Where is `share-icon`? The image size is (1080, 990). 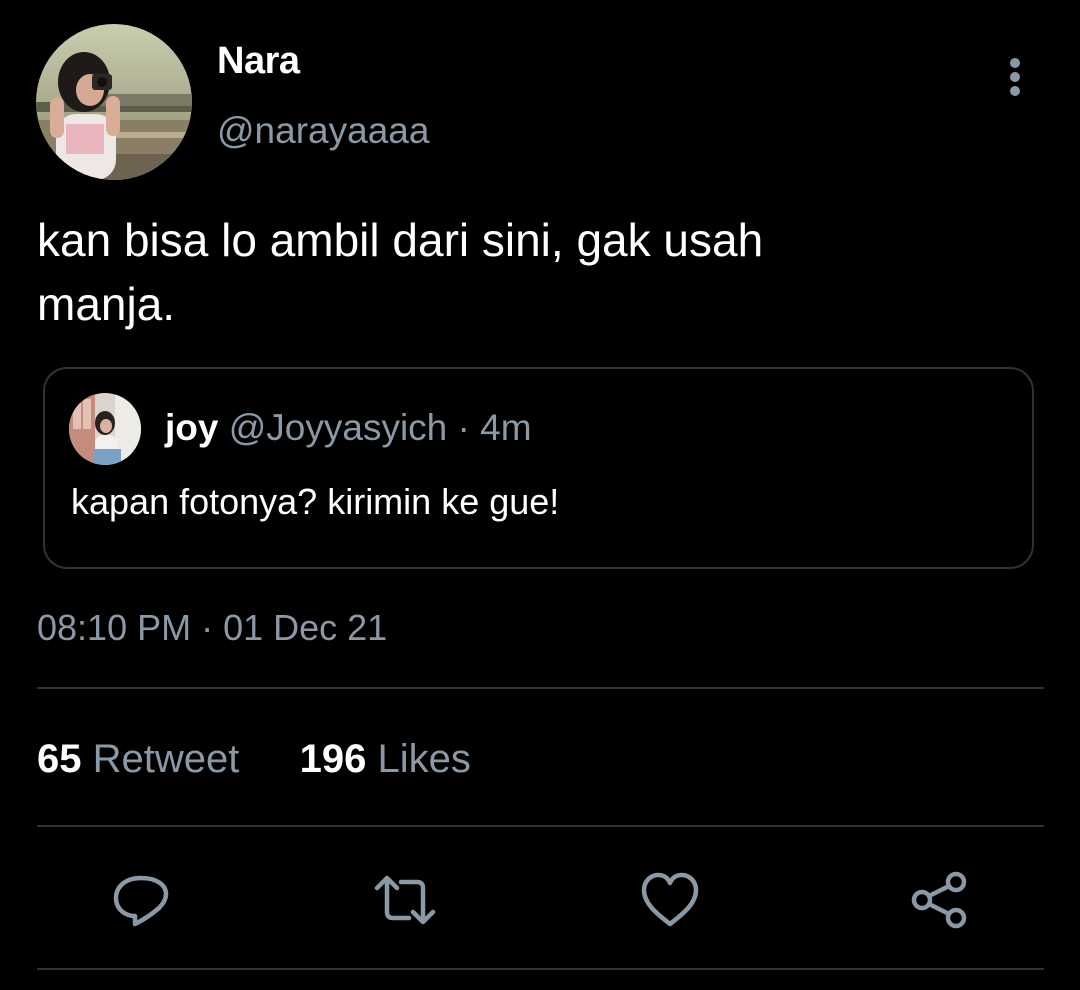
share-icon is located at coordinates (940, 900).